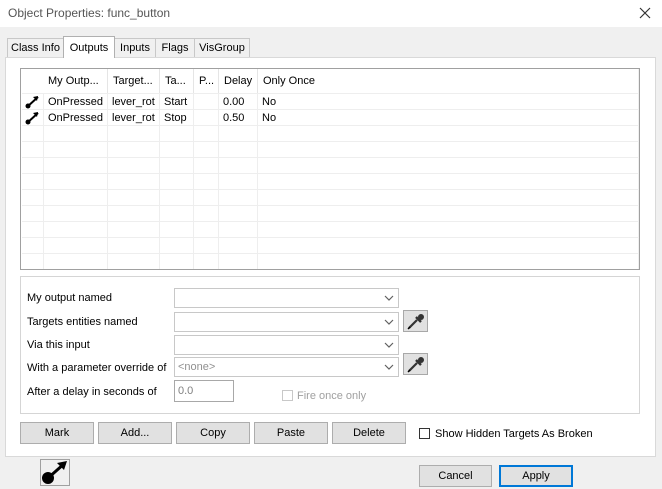 The width and height of the screenshot is (662, 489). What do you see at coordinates (92, 392) in the screenshot?
I see `delay-label: After a delay in seconds of` at bounding box center [92, 392].